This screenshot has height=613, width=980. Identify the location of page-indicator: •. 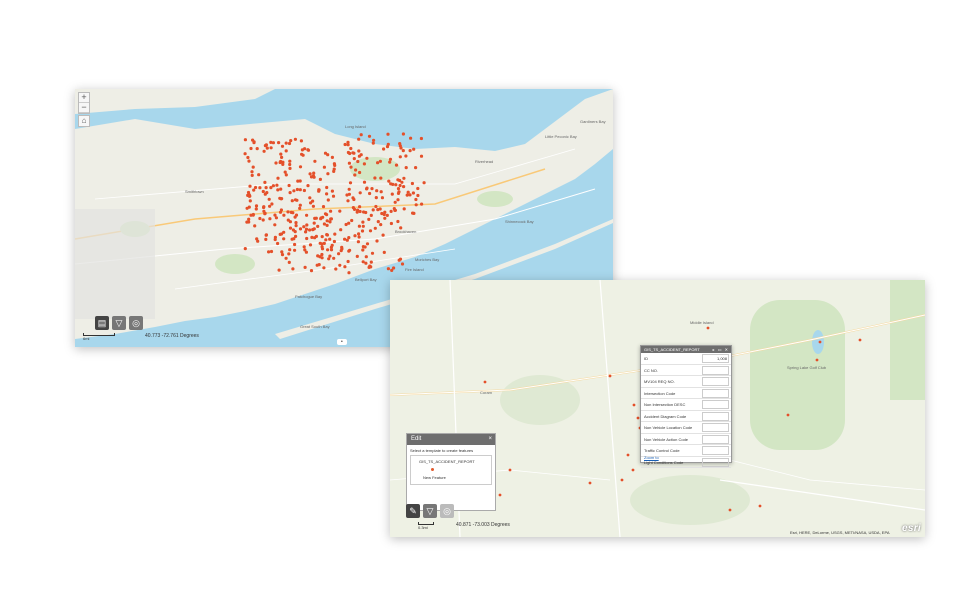
(342, 342).